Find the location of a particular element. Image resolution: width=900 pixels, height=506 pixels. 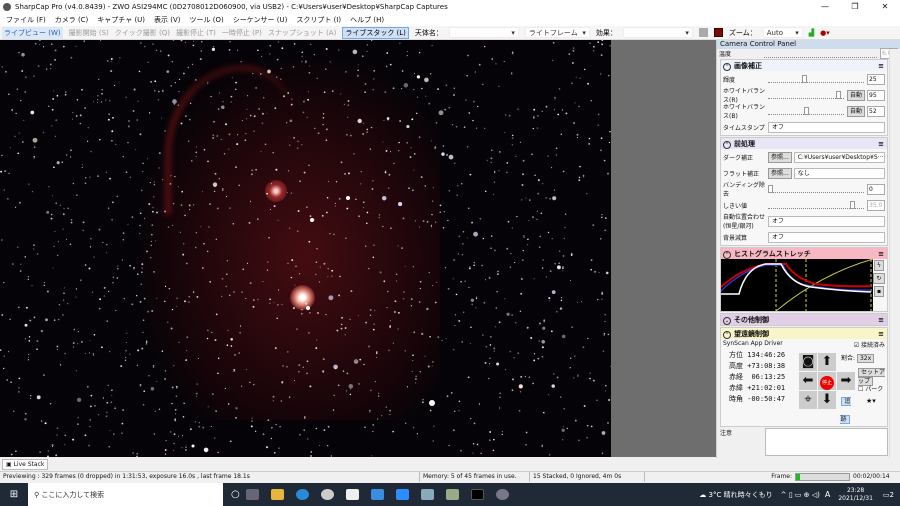

sharpcap-icon is located at coordinates (502, 494).